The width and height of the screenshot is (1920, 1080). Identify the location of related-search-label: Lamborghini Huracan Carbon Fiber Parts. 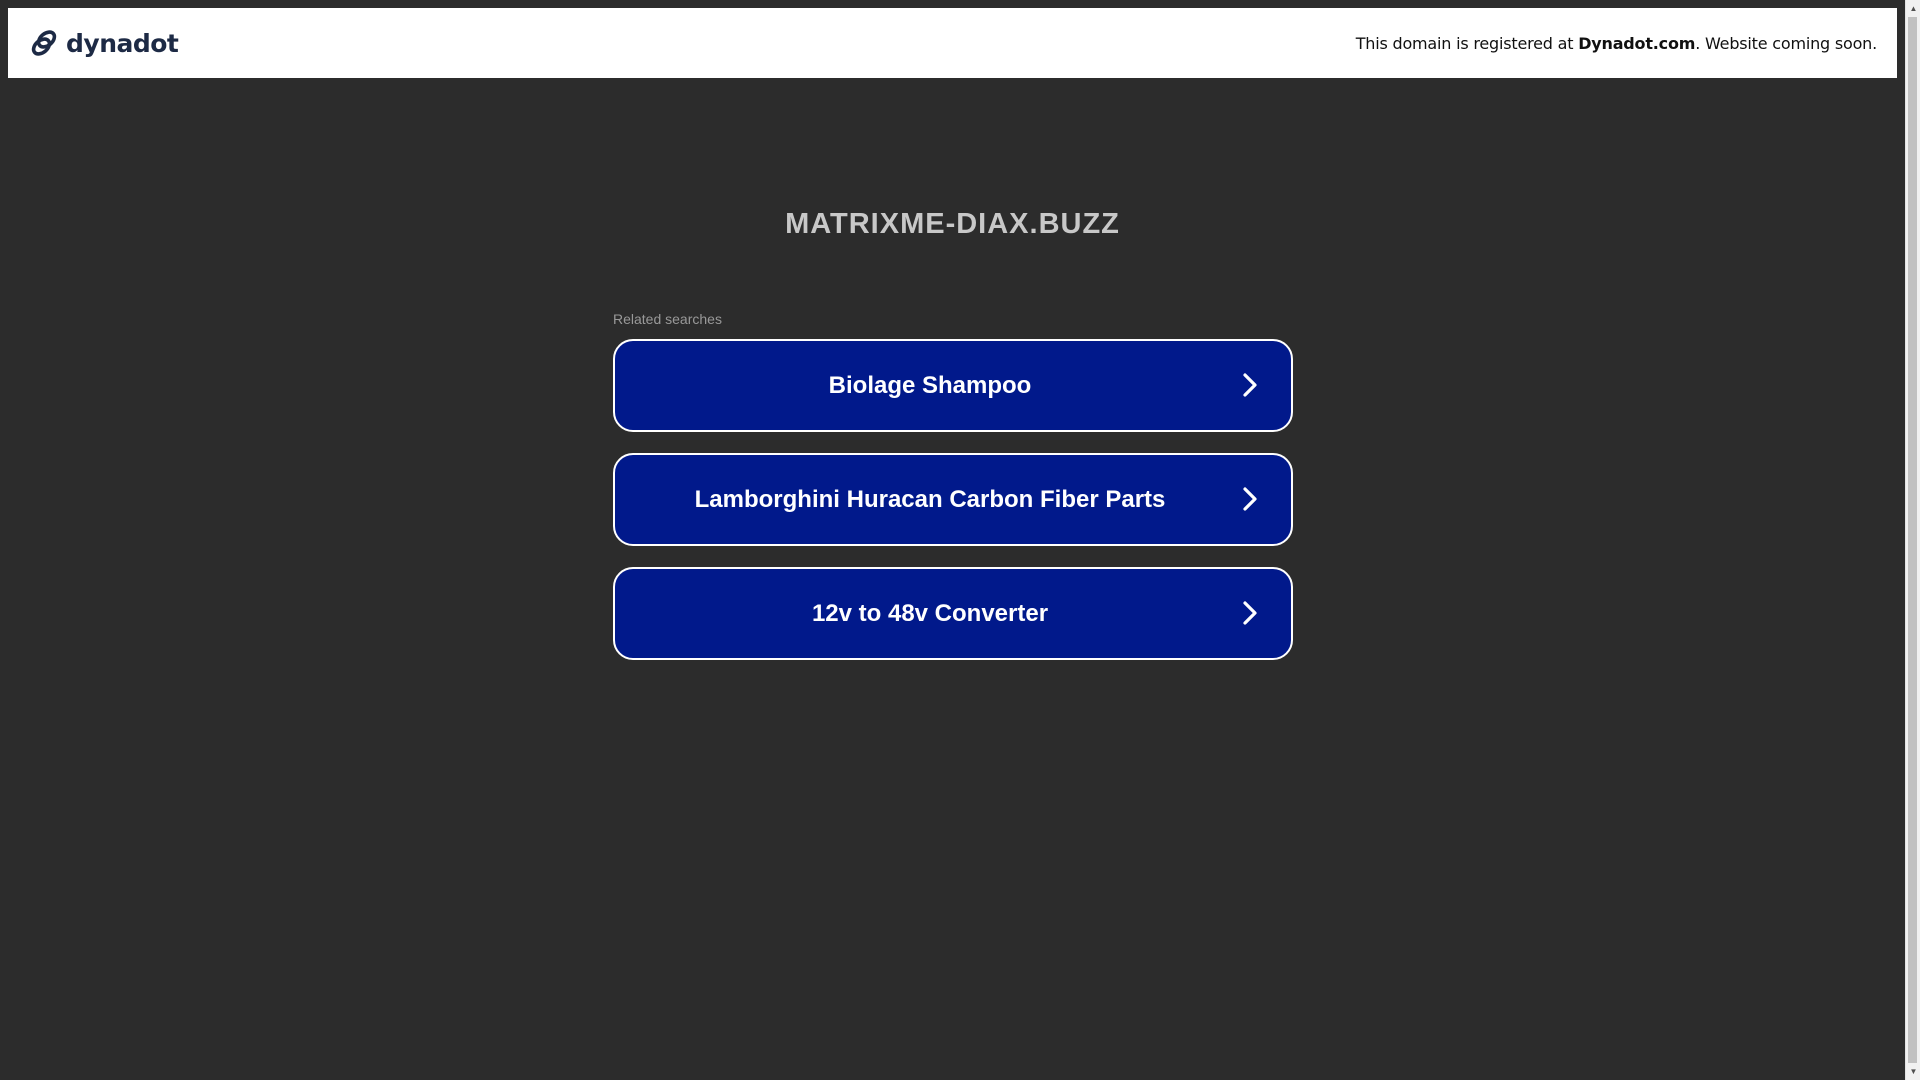
(930, 499).